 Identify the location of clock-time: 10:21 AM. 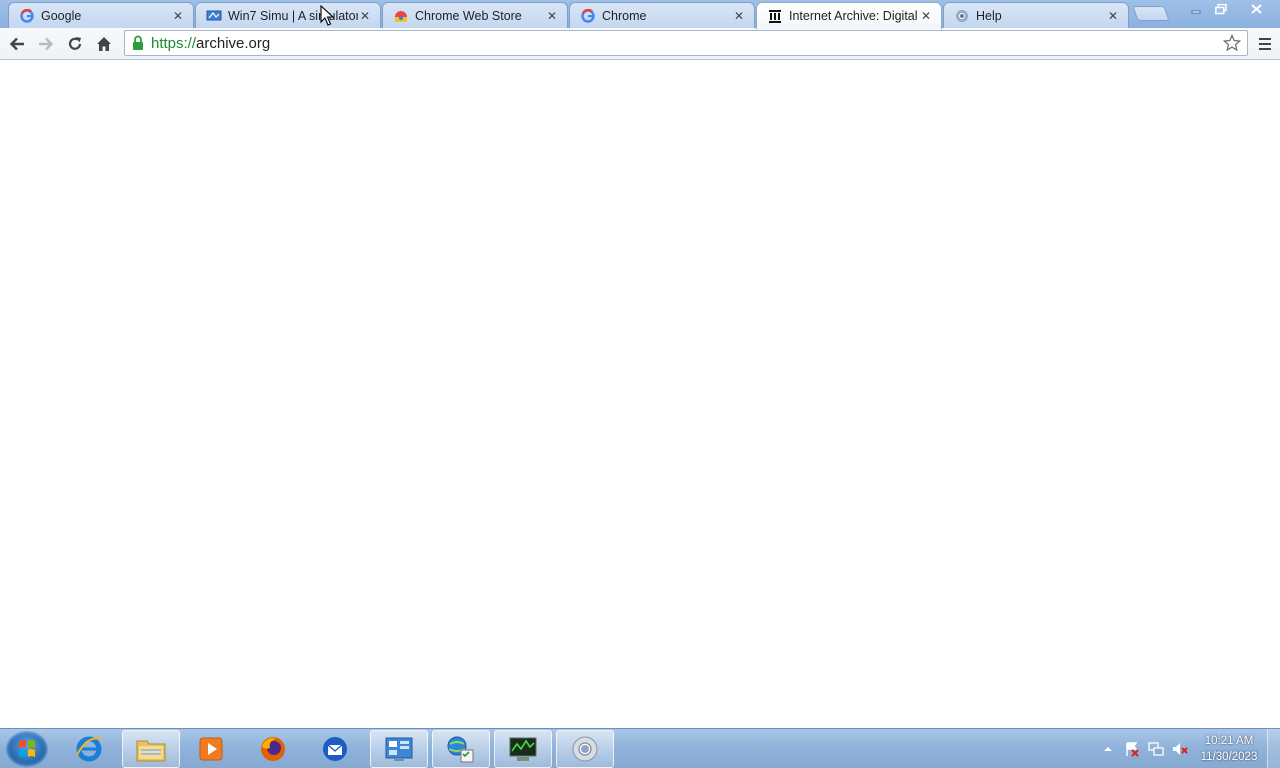
(1229, 741).